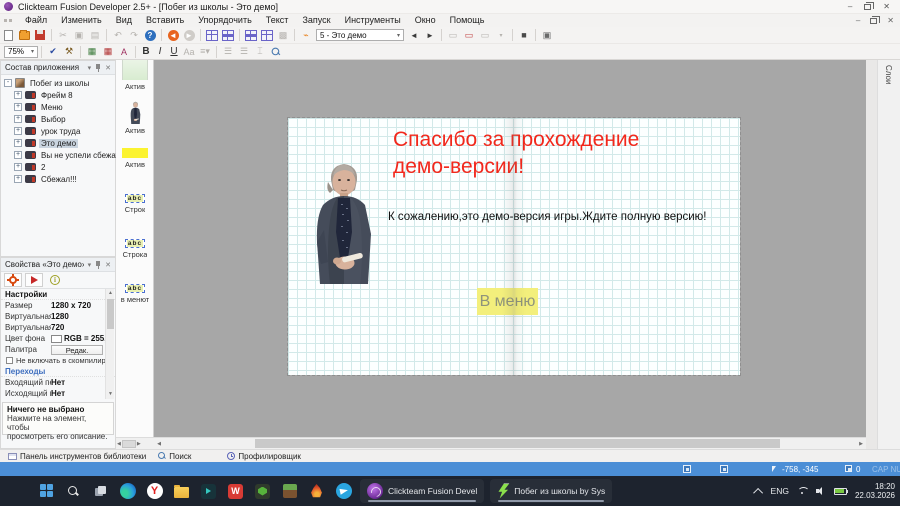 The width and height of the screenshot is (900, 506). Describe the element at coordinates (135, 294) in the screenshot. I see `object-string-3: abc в менют` at that location.